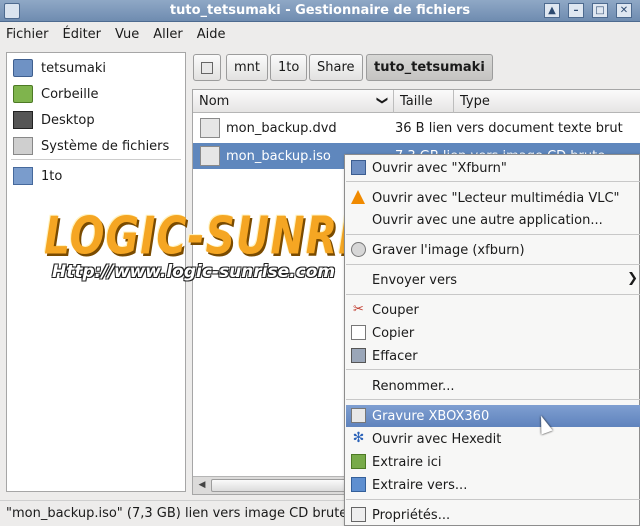 The width and height of the screenshot is (640, 526). I want to click on sidebar-item-desktop: Desktop, so click(54, 120).